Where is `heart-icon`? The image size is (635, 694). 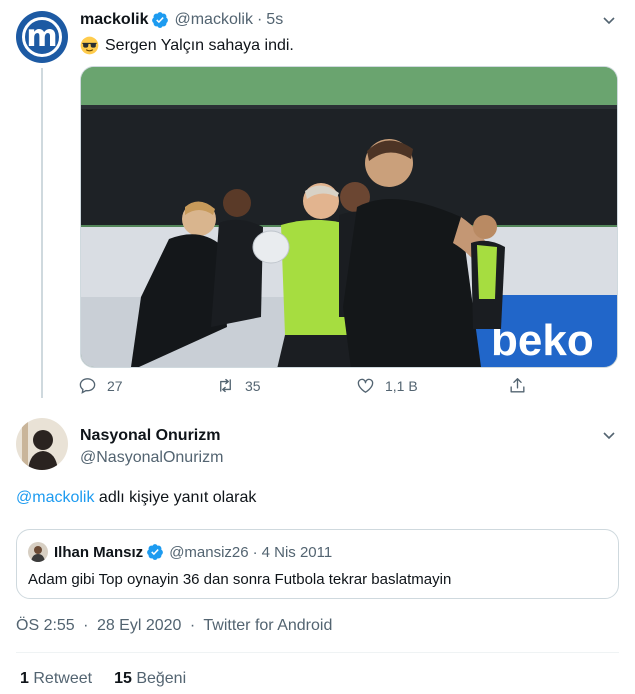
heart-icon is located at coordinates (365, 385).